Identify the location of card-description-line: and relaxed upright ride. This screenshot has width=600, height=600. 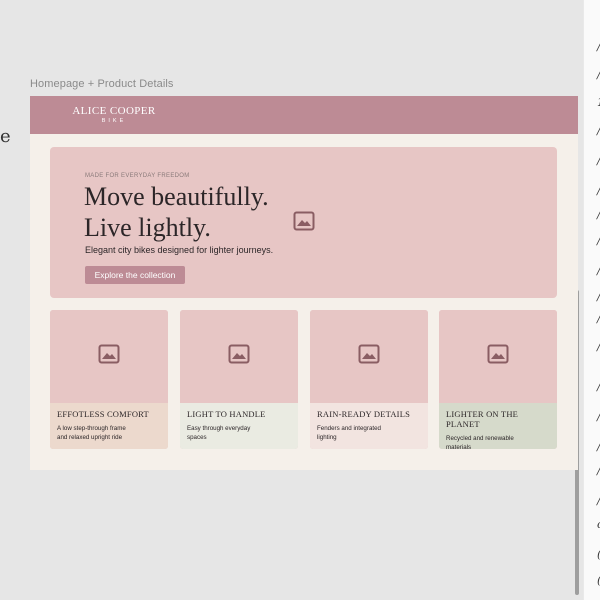
(90, 437).